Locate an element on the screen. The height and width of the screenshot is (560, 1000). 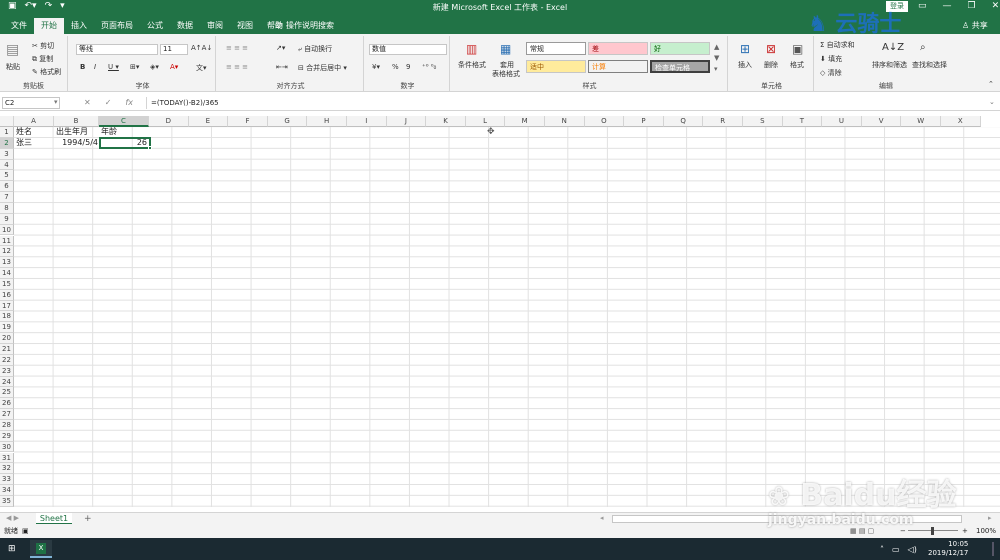
column-header-H: H is located at coordinates (327, 121).